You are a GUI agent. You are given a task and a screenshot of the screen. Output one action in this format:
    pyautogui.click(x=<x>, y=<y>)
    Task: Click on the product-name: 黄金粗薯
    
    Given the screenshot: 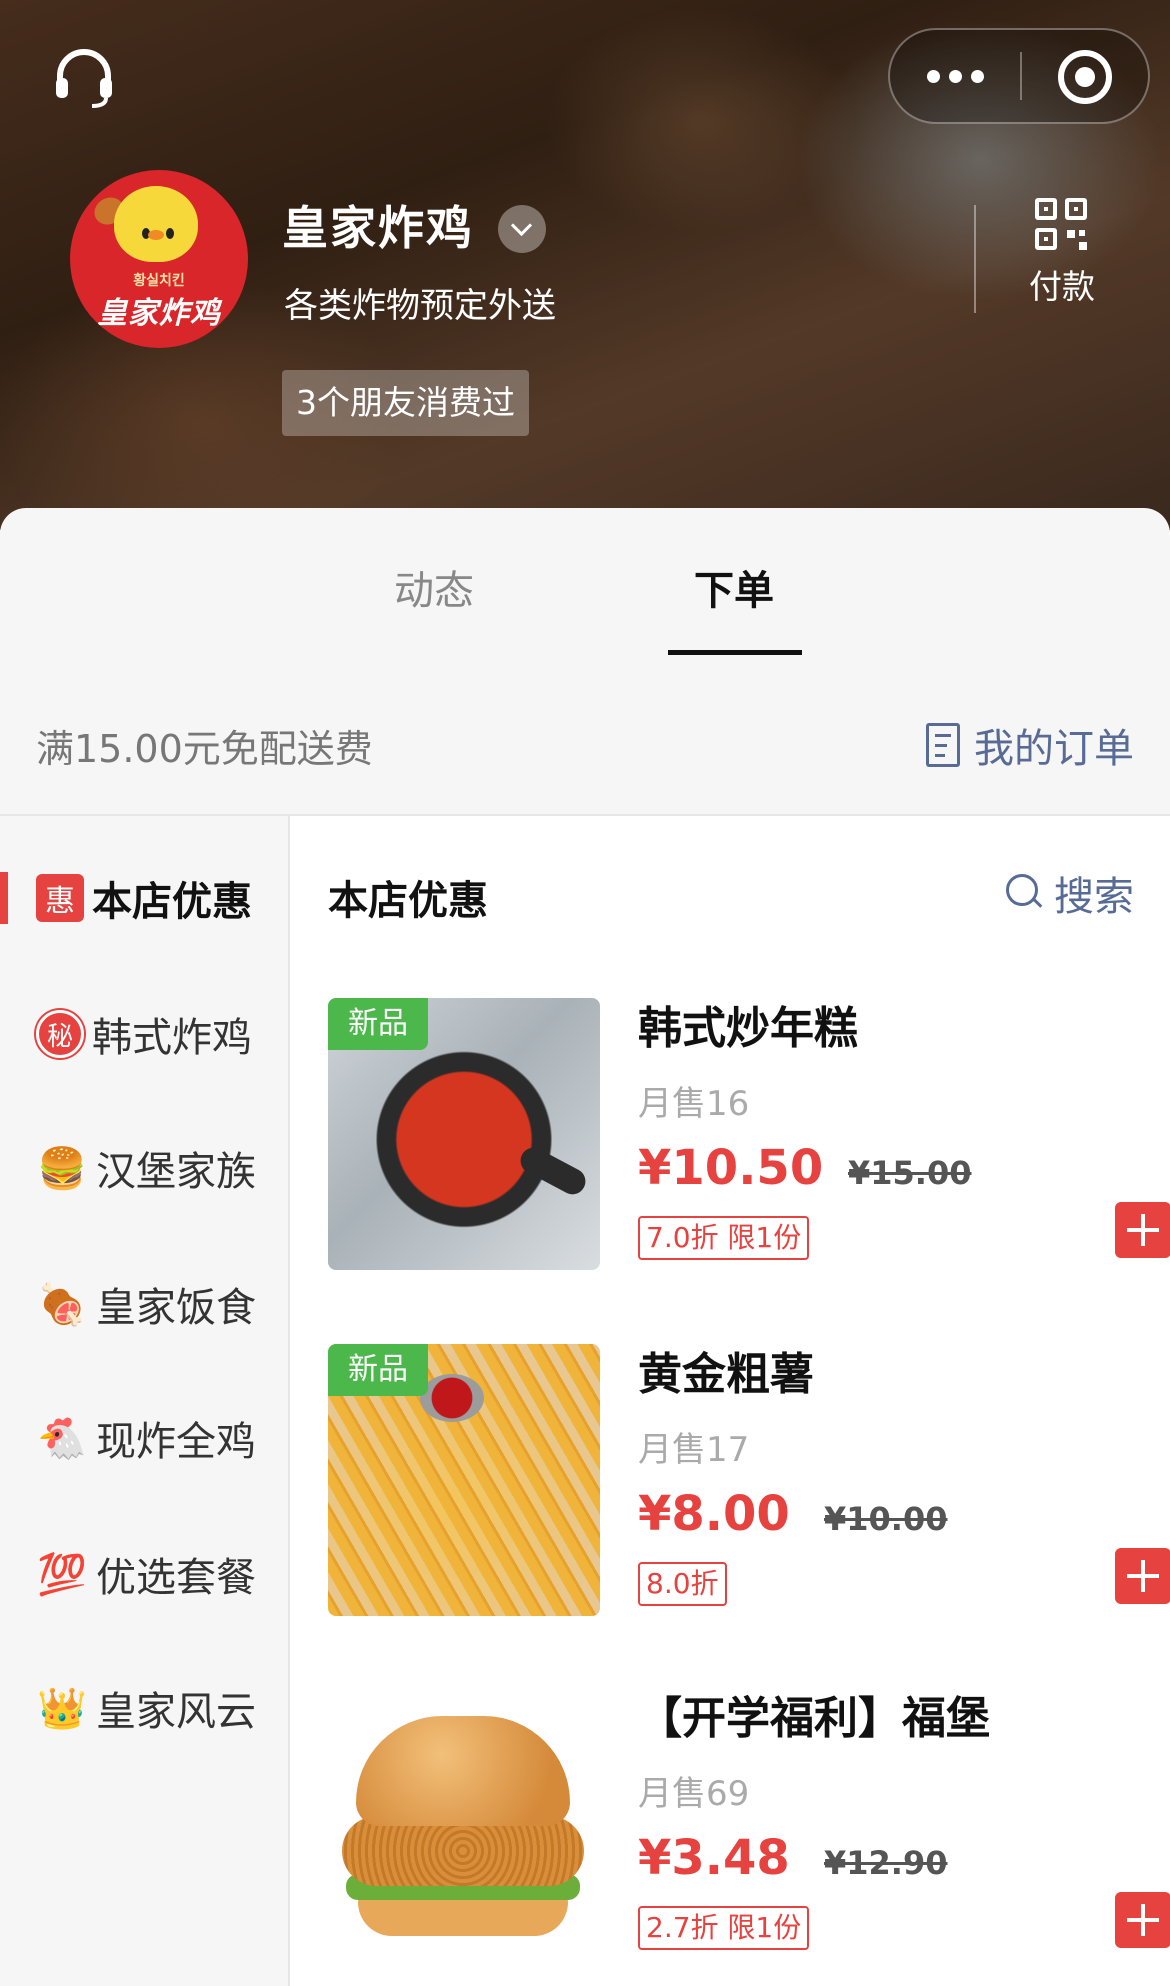 What is the action you would take?
    pyautogui.click(x=726, y=1374)
    